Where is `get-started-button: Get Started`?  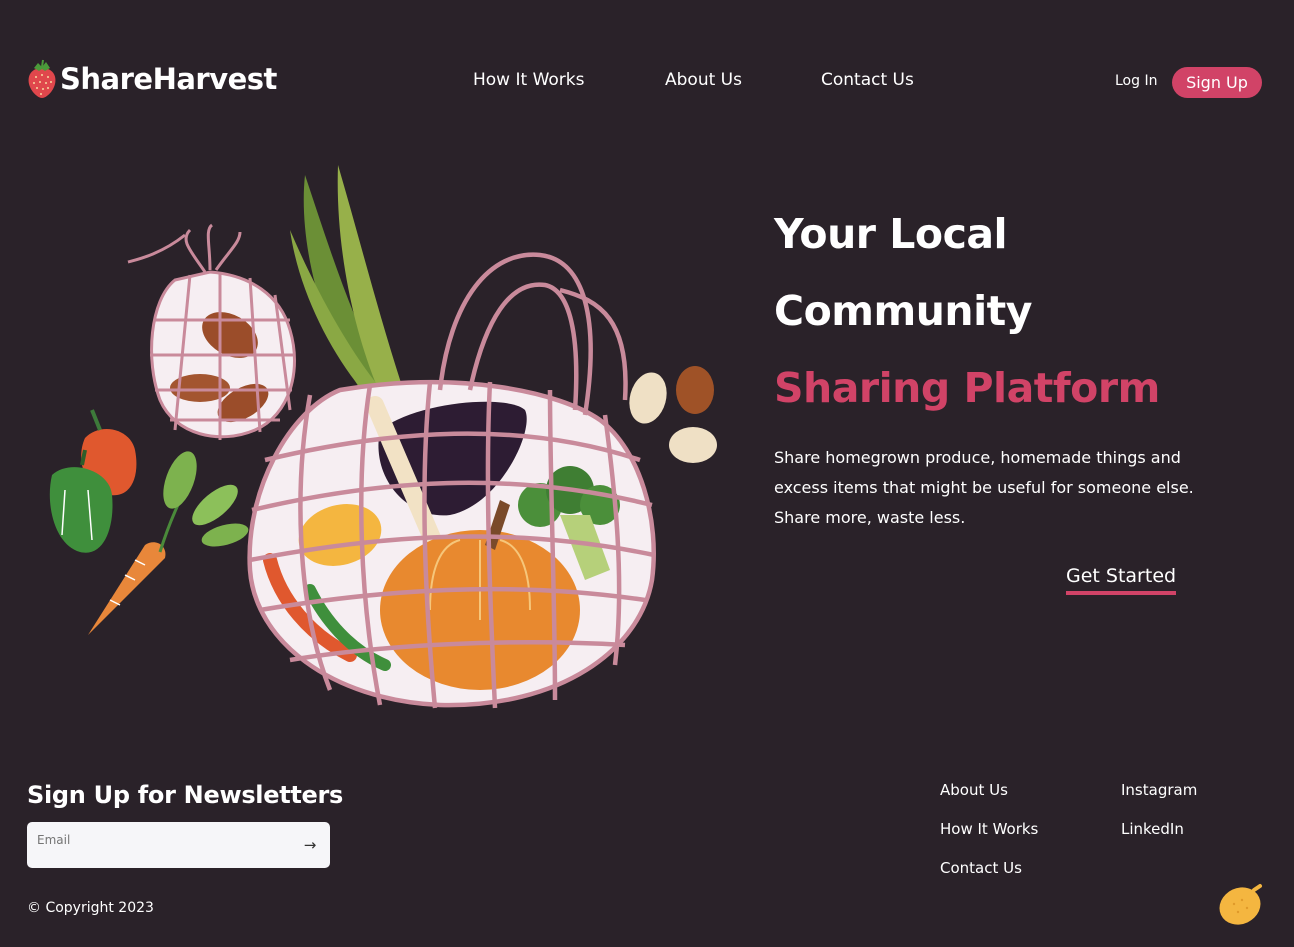
get-started-button: Get Started is located at coordinates (1121, 580).